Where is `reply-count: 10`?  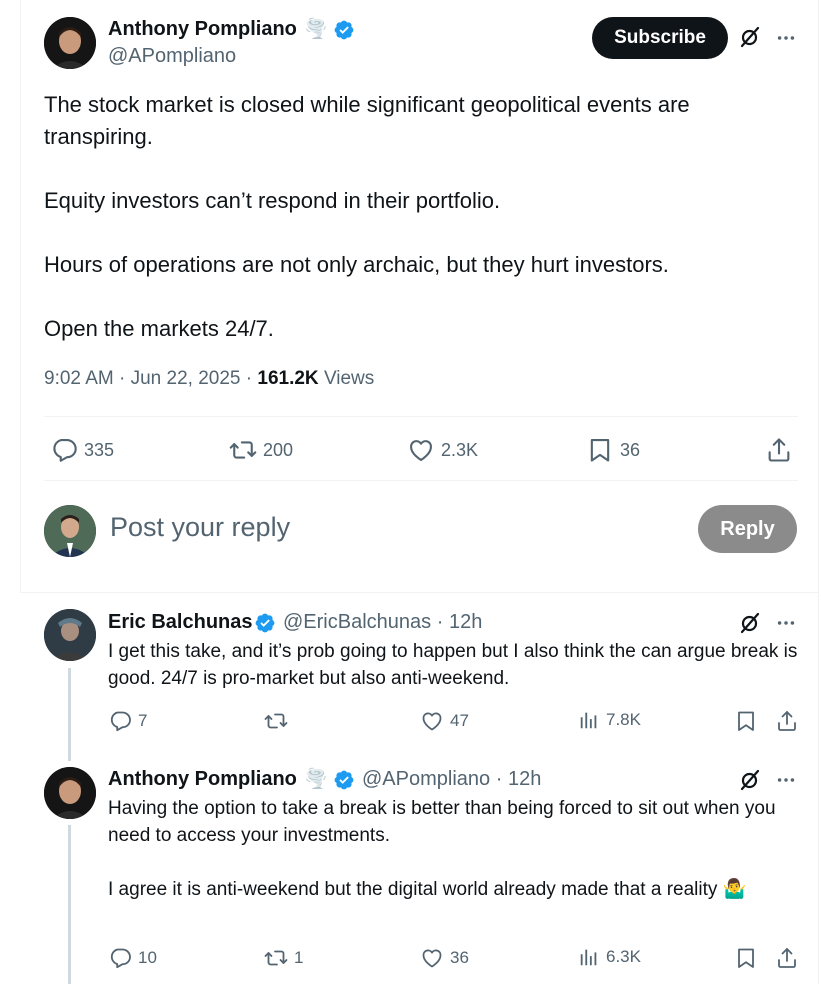
reply-count: 10 is located at coordinates (147, 957).